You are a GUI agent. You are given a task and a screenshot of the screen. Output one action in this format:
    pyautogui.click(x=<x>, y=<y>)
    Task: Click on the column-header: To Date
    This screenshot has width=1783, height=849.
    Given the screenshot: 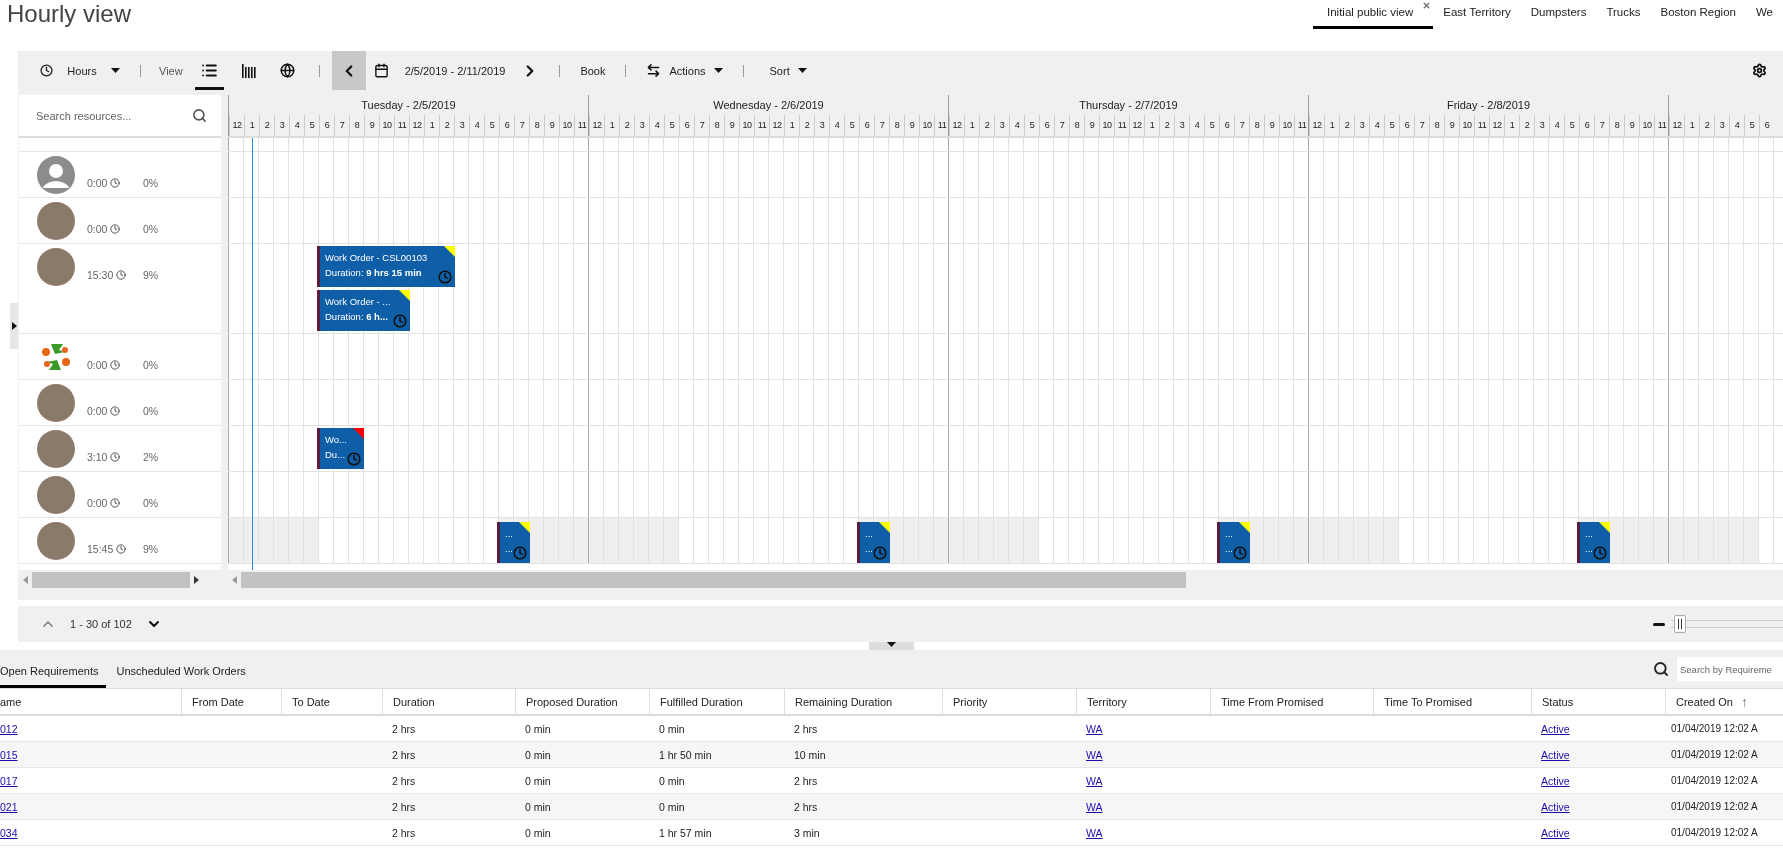 What is the action you would take?
    pyautogui.click(x=311, y=701)
    